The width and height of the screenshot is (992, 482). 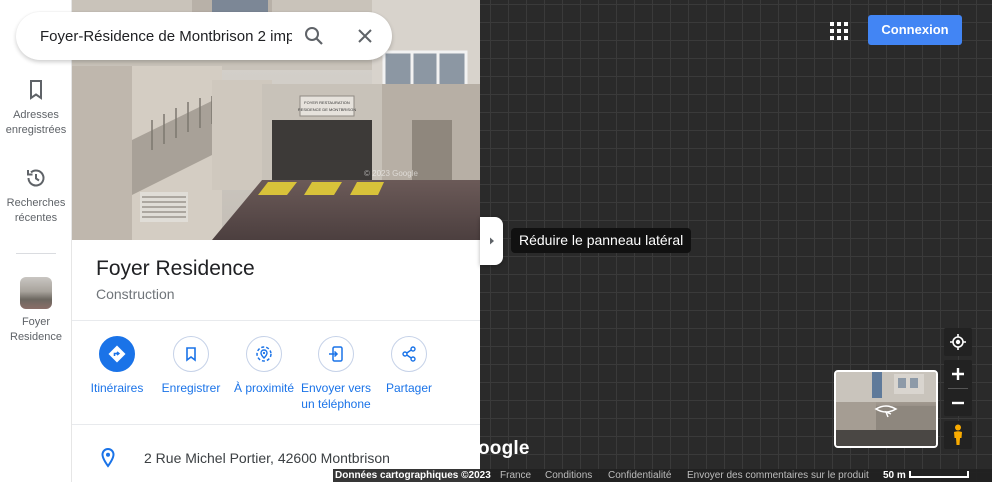 I want to click on save-button: Enregistrer, so click(x=191, y=366).